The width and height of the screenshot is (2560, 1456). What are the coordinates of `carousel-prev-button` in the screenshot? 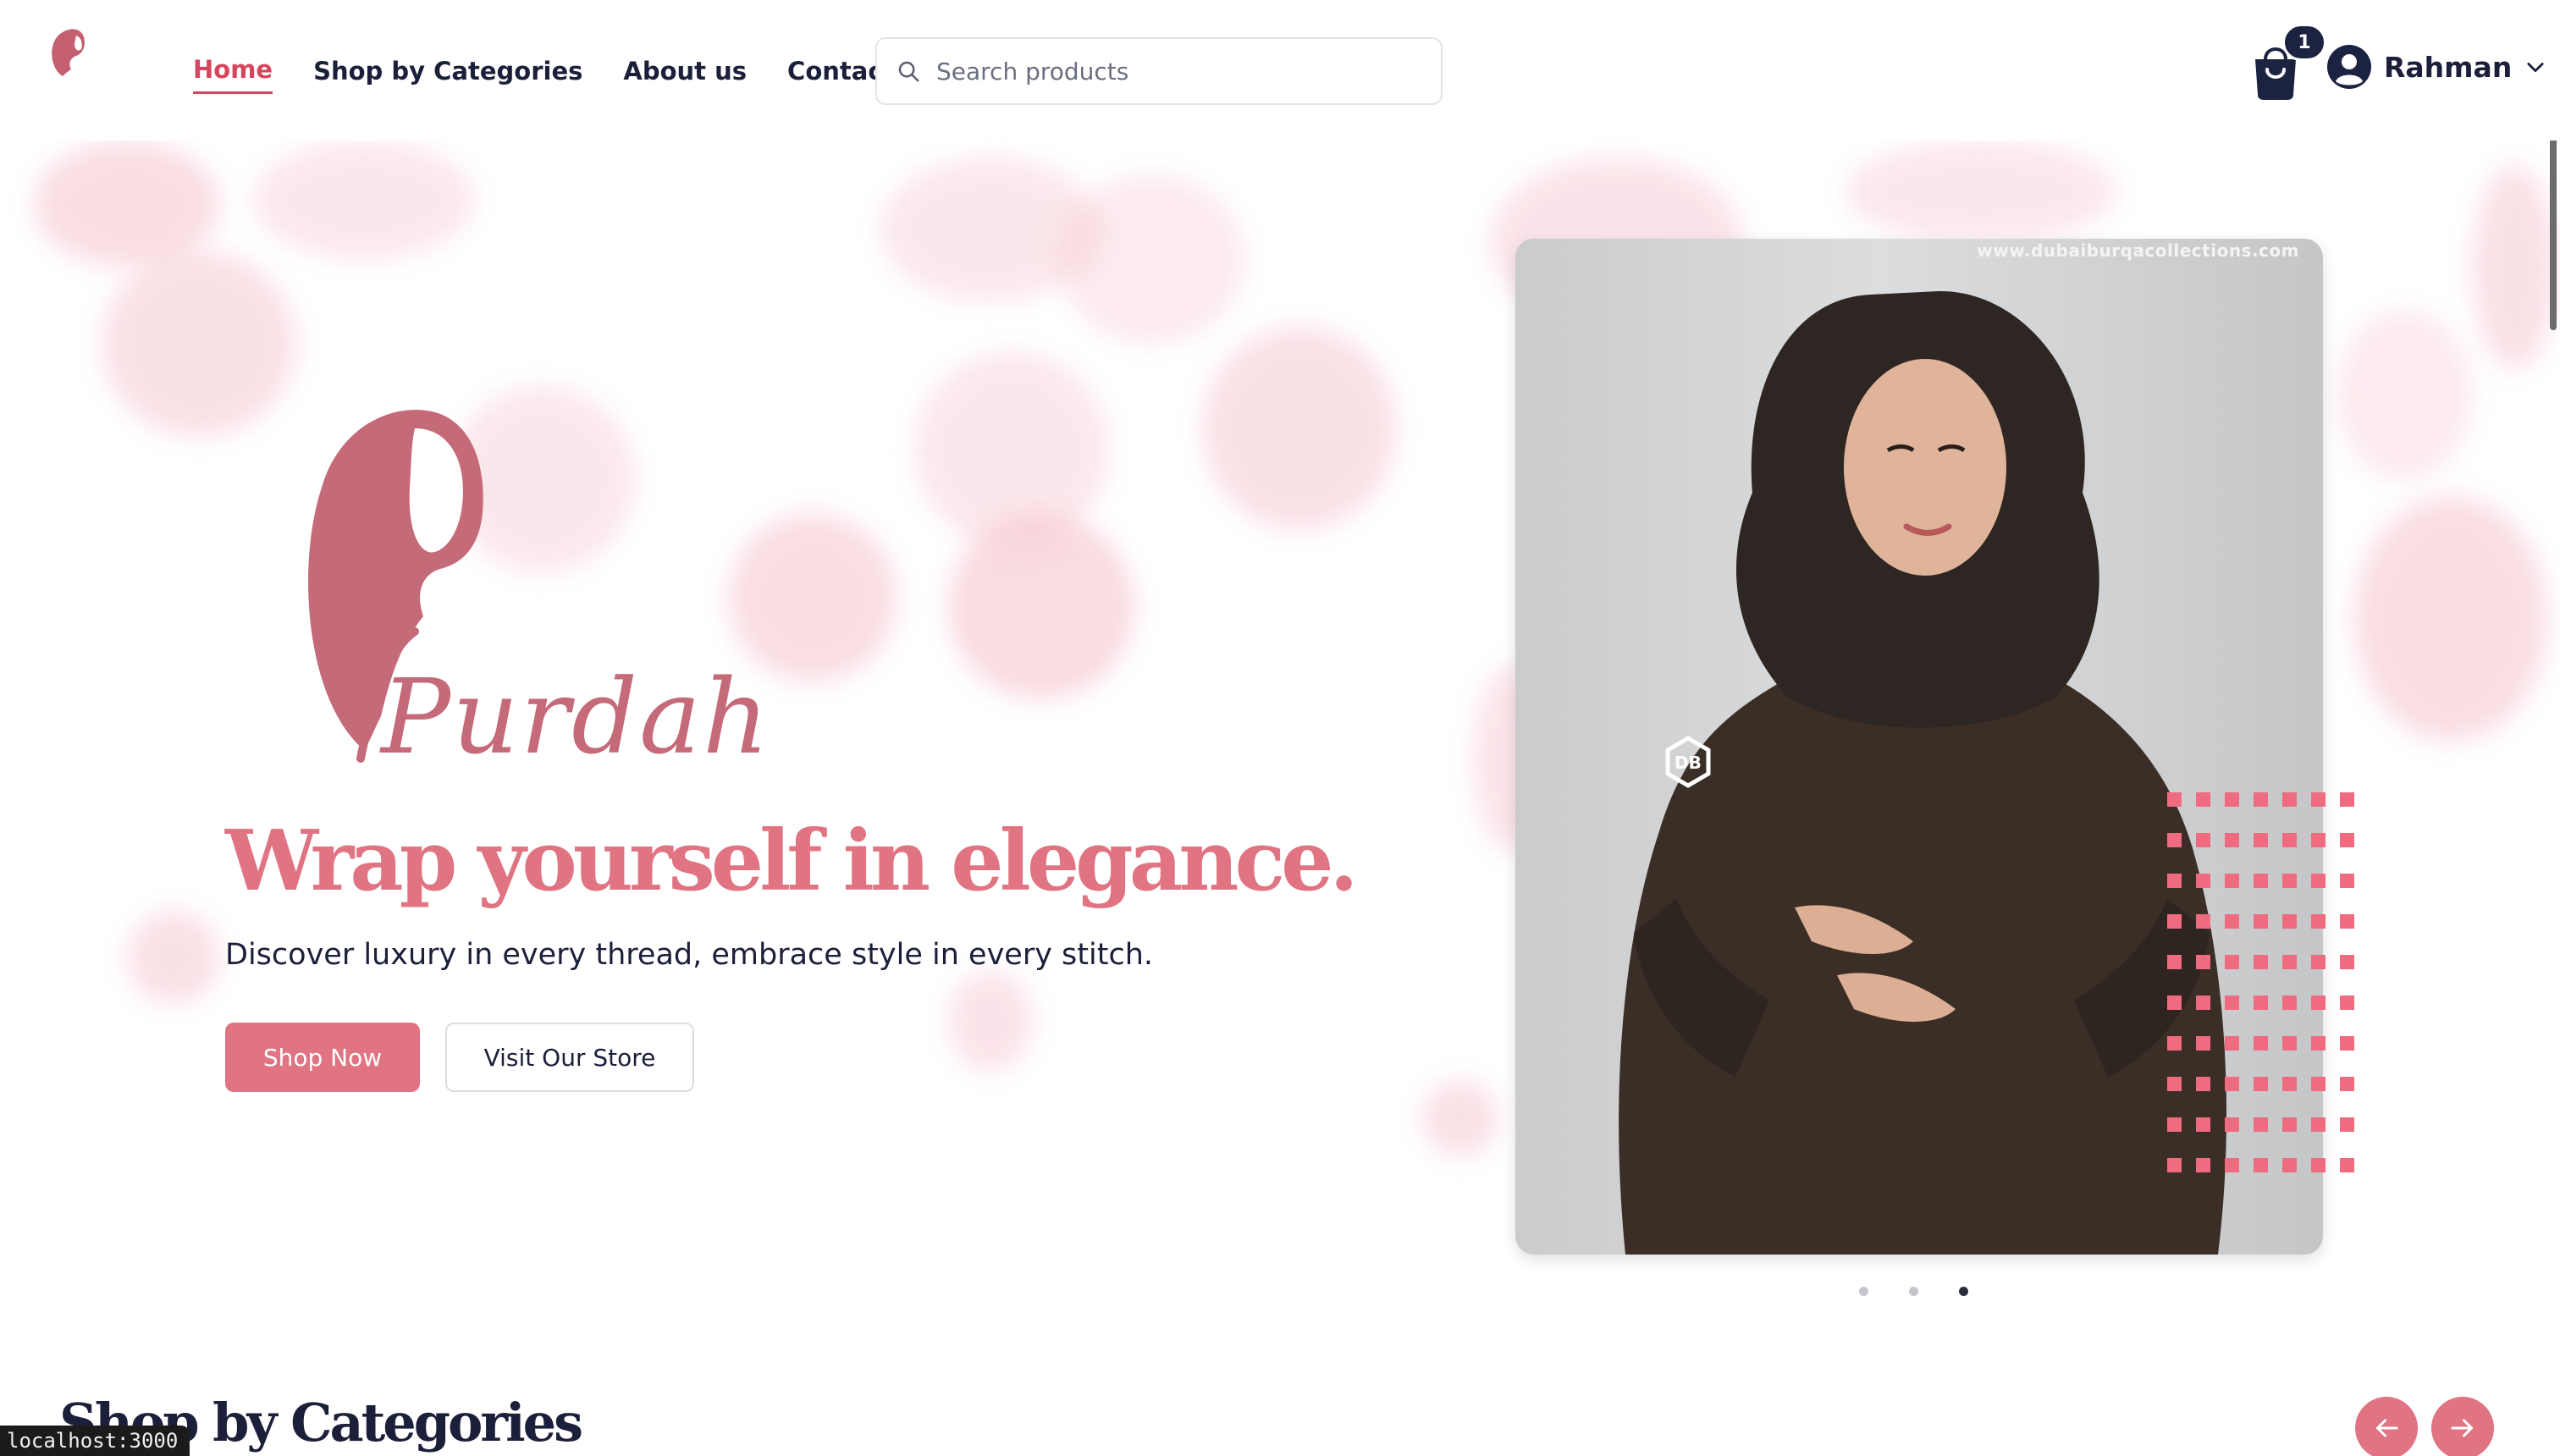 It's located at (2386, 1426).